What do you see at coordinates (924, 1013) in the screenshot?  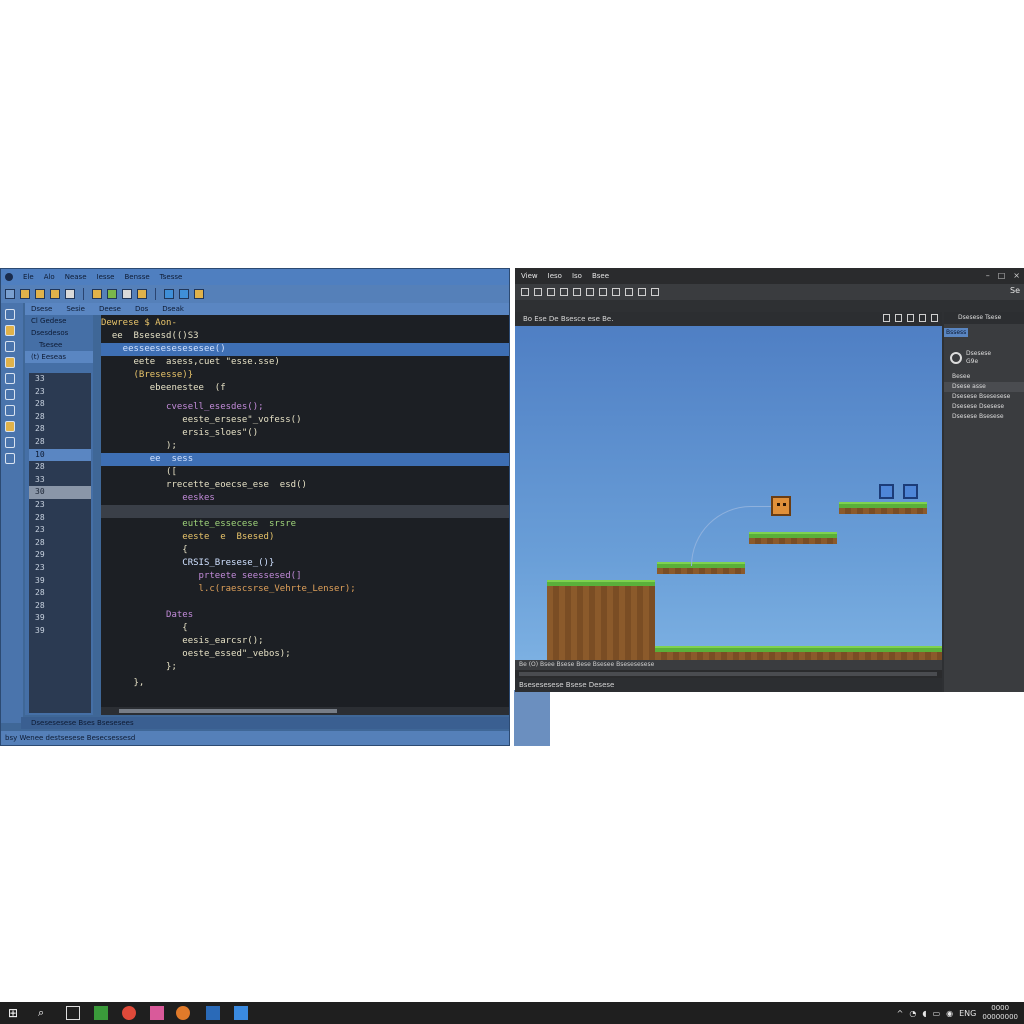 I see `volume-icon: ◖` at bounding box center [924, 1013].